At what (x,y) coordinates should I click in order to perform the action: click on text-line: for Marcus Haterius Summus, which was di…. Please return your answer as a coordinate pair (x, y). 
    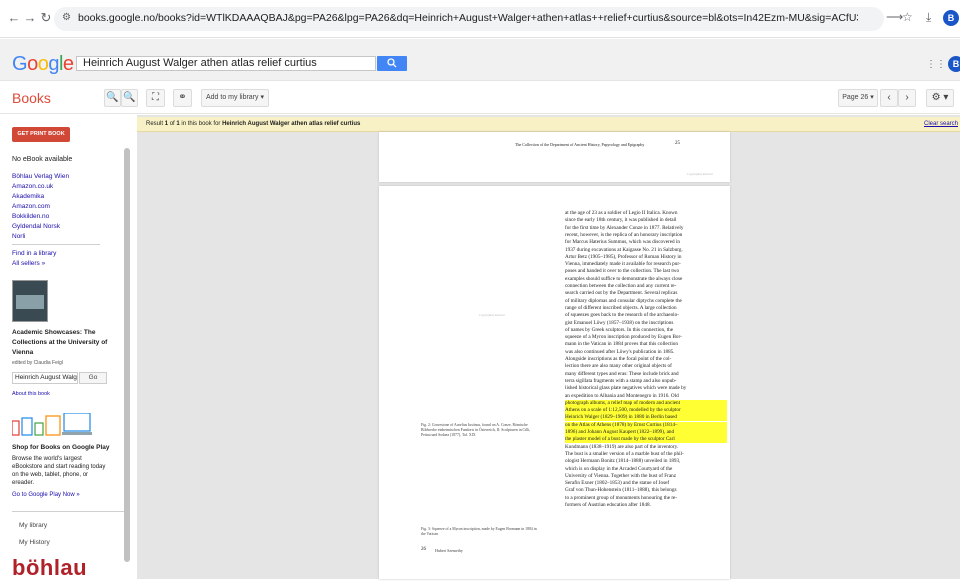
    Looking at the image, I should click on (622, 242).